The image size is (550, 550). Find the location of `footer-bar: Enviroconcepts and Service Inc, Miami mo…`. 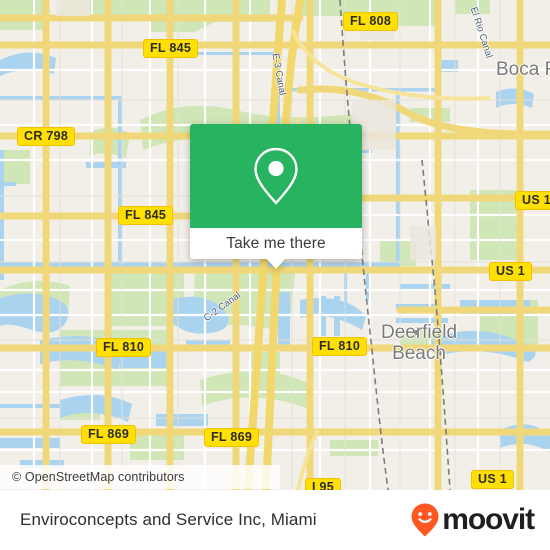

footer-bar: Enviroconcepts and Service Inc, Miami mo… is located at coordinates (275, 520).